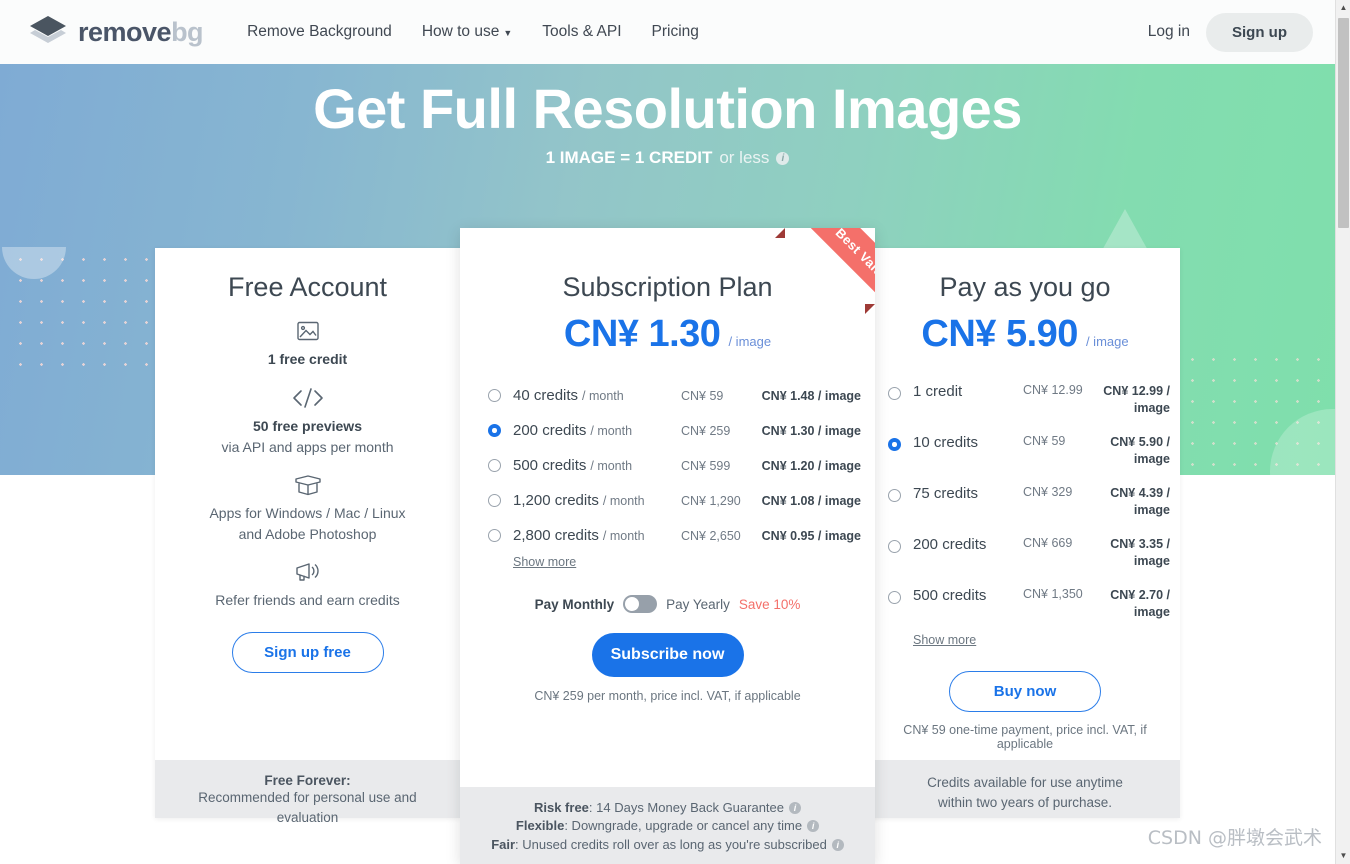  I want to click on subscription-option-each: CN¥ 1.08 / image, so click(811, 500).